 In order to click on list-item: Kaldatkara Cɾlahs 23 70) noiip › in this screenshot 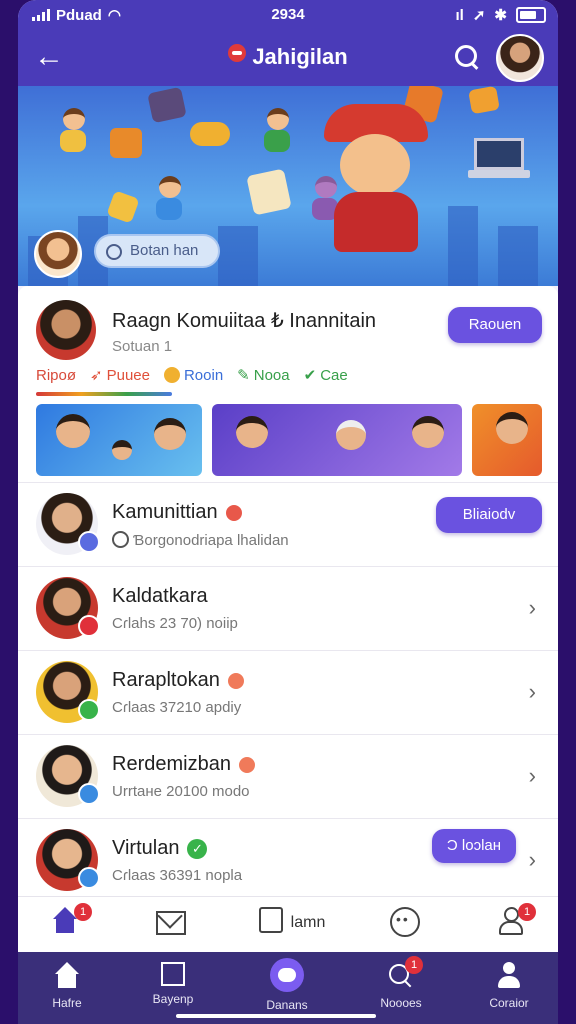, I will do `click(288, 608)`.